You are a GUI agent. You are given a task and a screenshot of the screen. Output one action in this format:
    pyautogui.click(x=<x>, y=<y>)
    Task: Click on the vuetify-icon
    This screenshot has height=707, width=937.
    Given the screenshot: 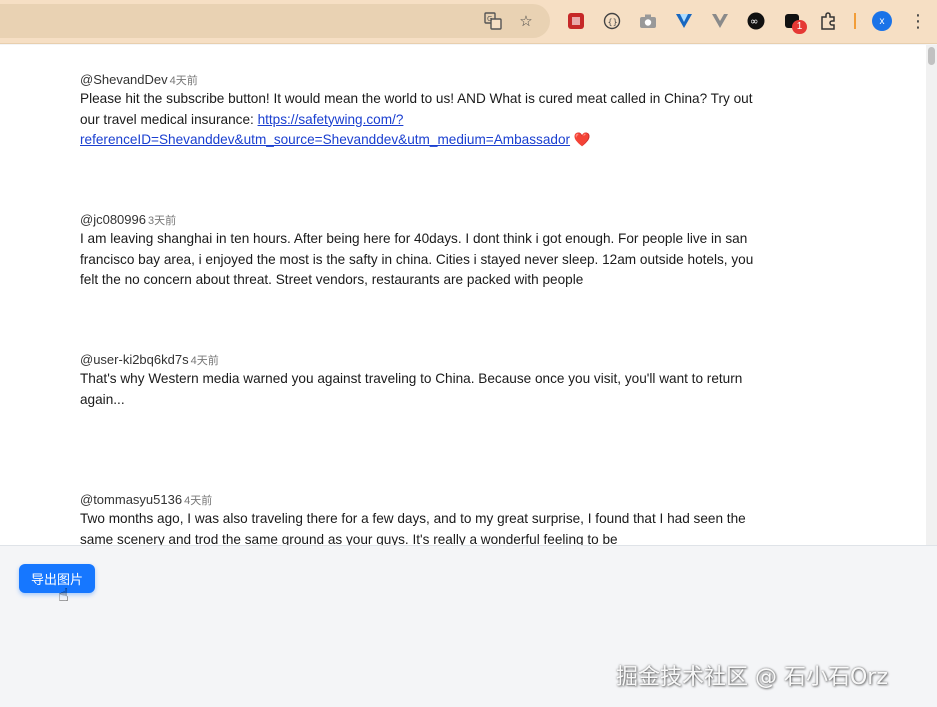 What is the action you would take?
    pyautogui.click(x=684, y=21)
    